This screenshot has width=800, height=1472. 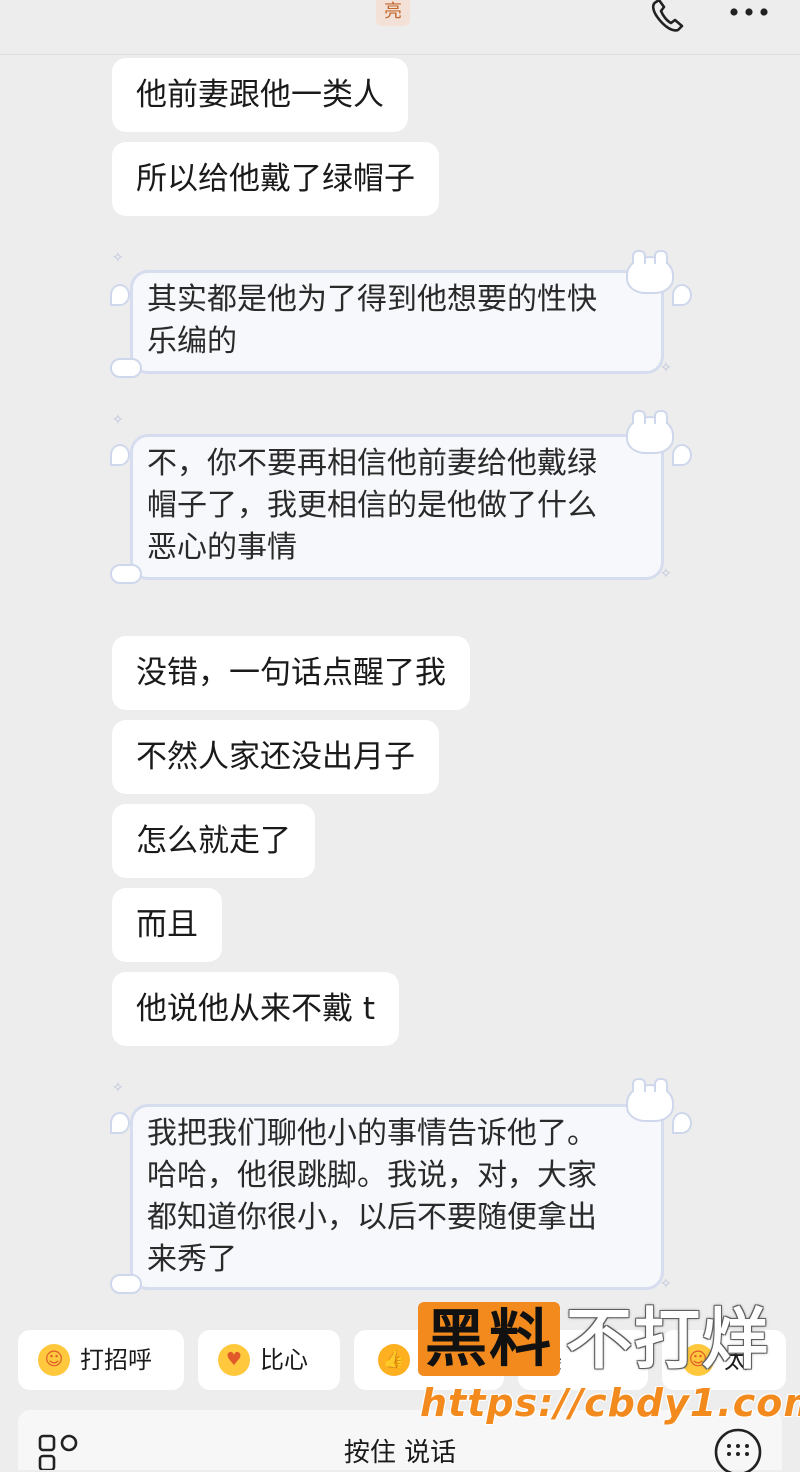 I want to click on chat-title: 亮, so click(x=393, y=13).